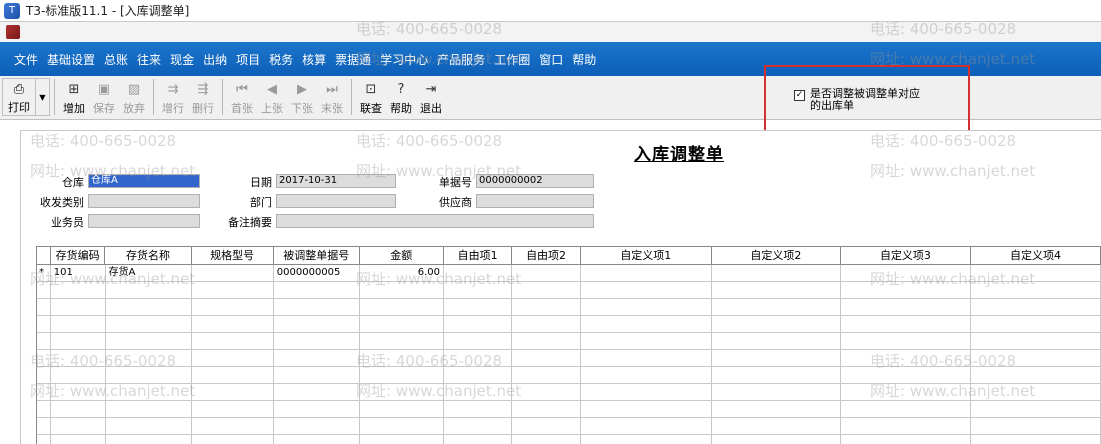 The image size is (1101, 444). What do you see at coordinates (215, 59) in the screenshot?
I see `menu-cashier: 出纳` at bounding box center [215, 59].